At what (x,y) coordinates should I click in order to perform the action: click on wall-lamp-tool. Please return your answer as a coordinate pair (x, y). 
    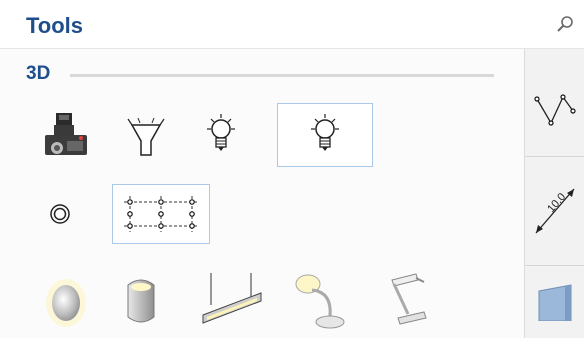
    Looking at the image, I should click on (141, 301).